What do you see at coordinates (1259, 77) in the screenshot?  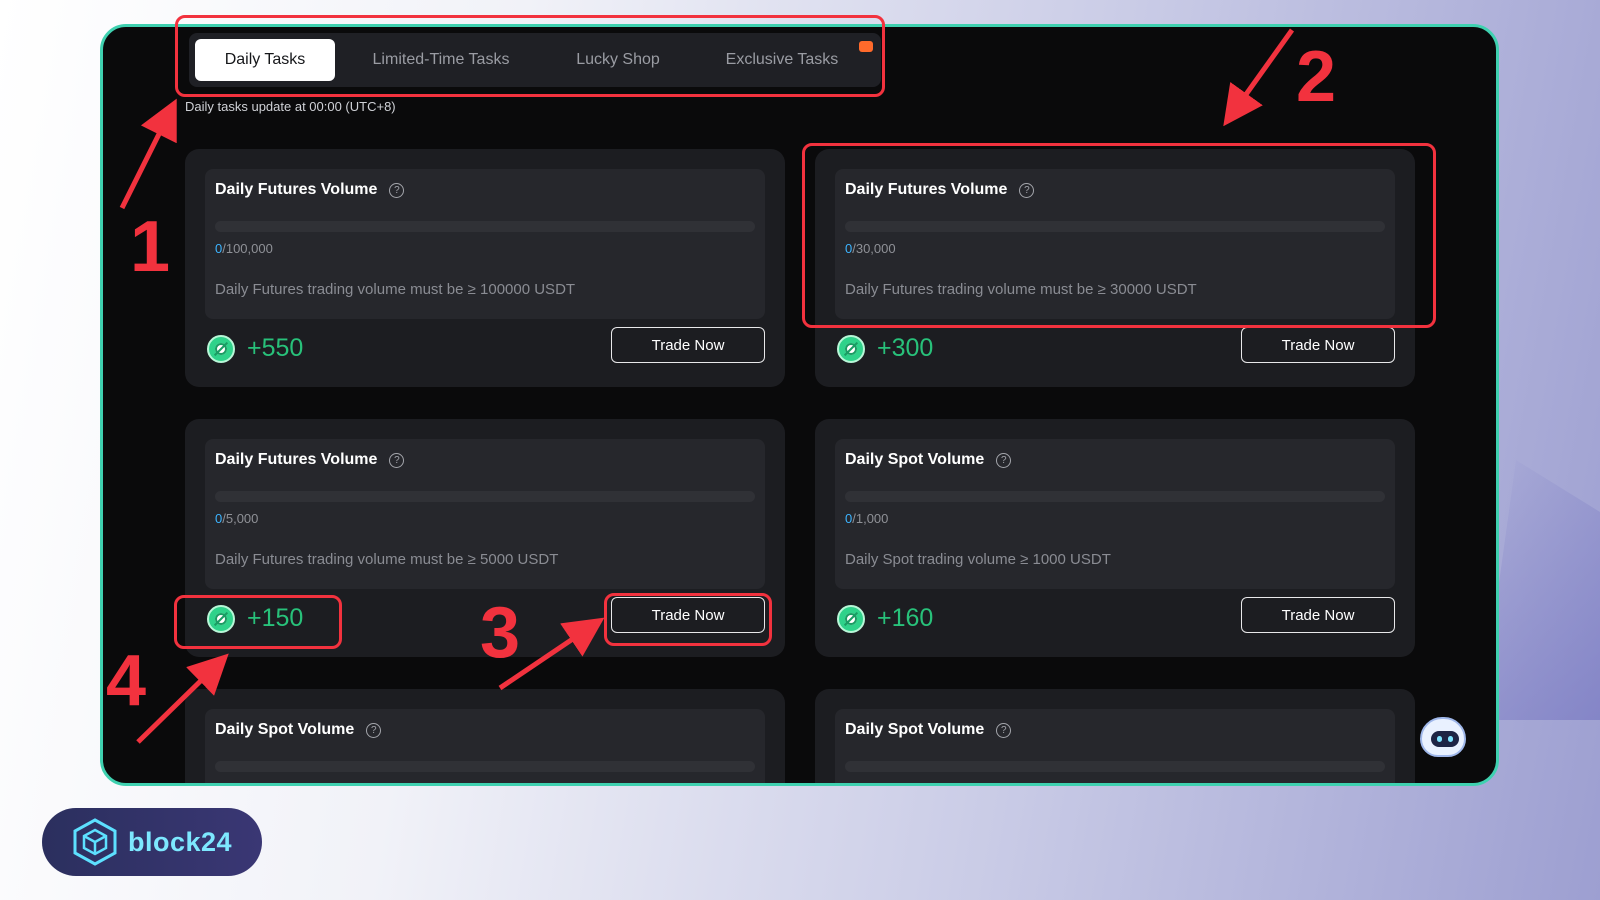 I see `arrow-to-task` at bounding box center [1259, 77].